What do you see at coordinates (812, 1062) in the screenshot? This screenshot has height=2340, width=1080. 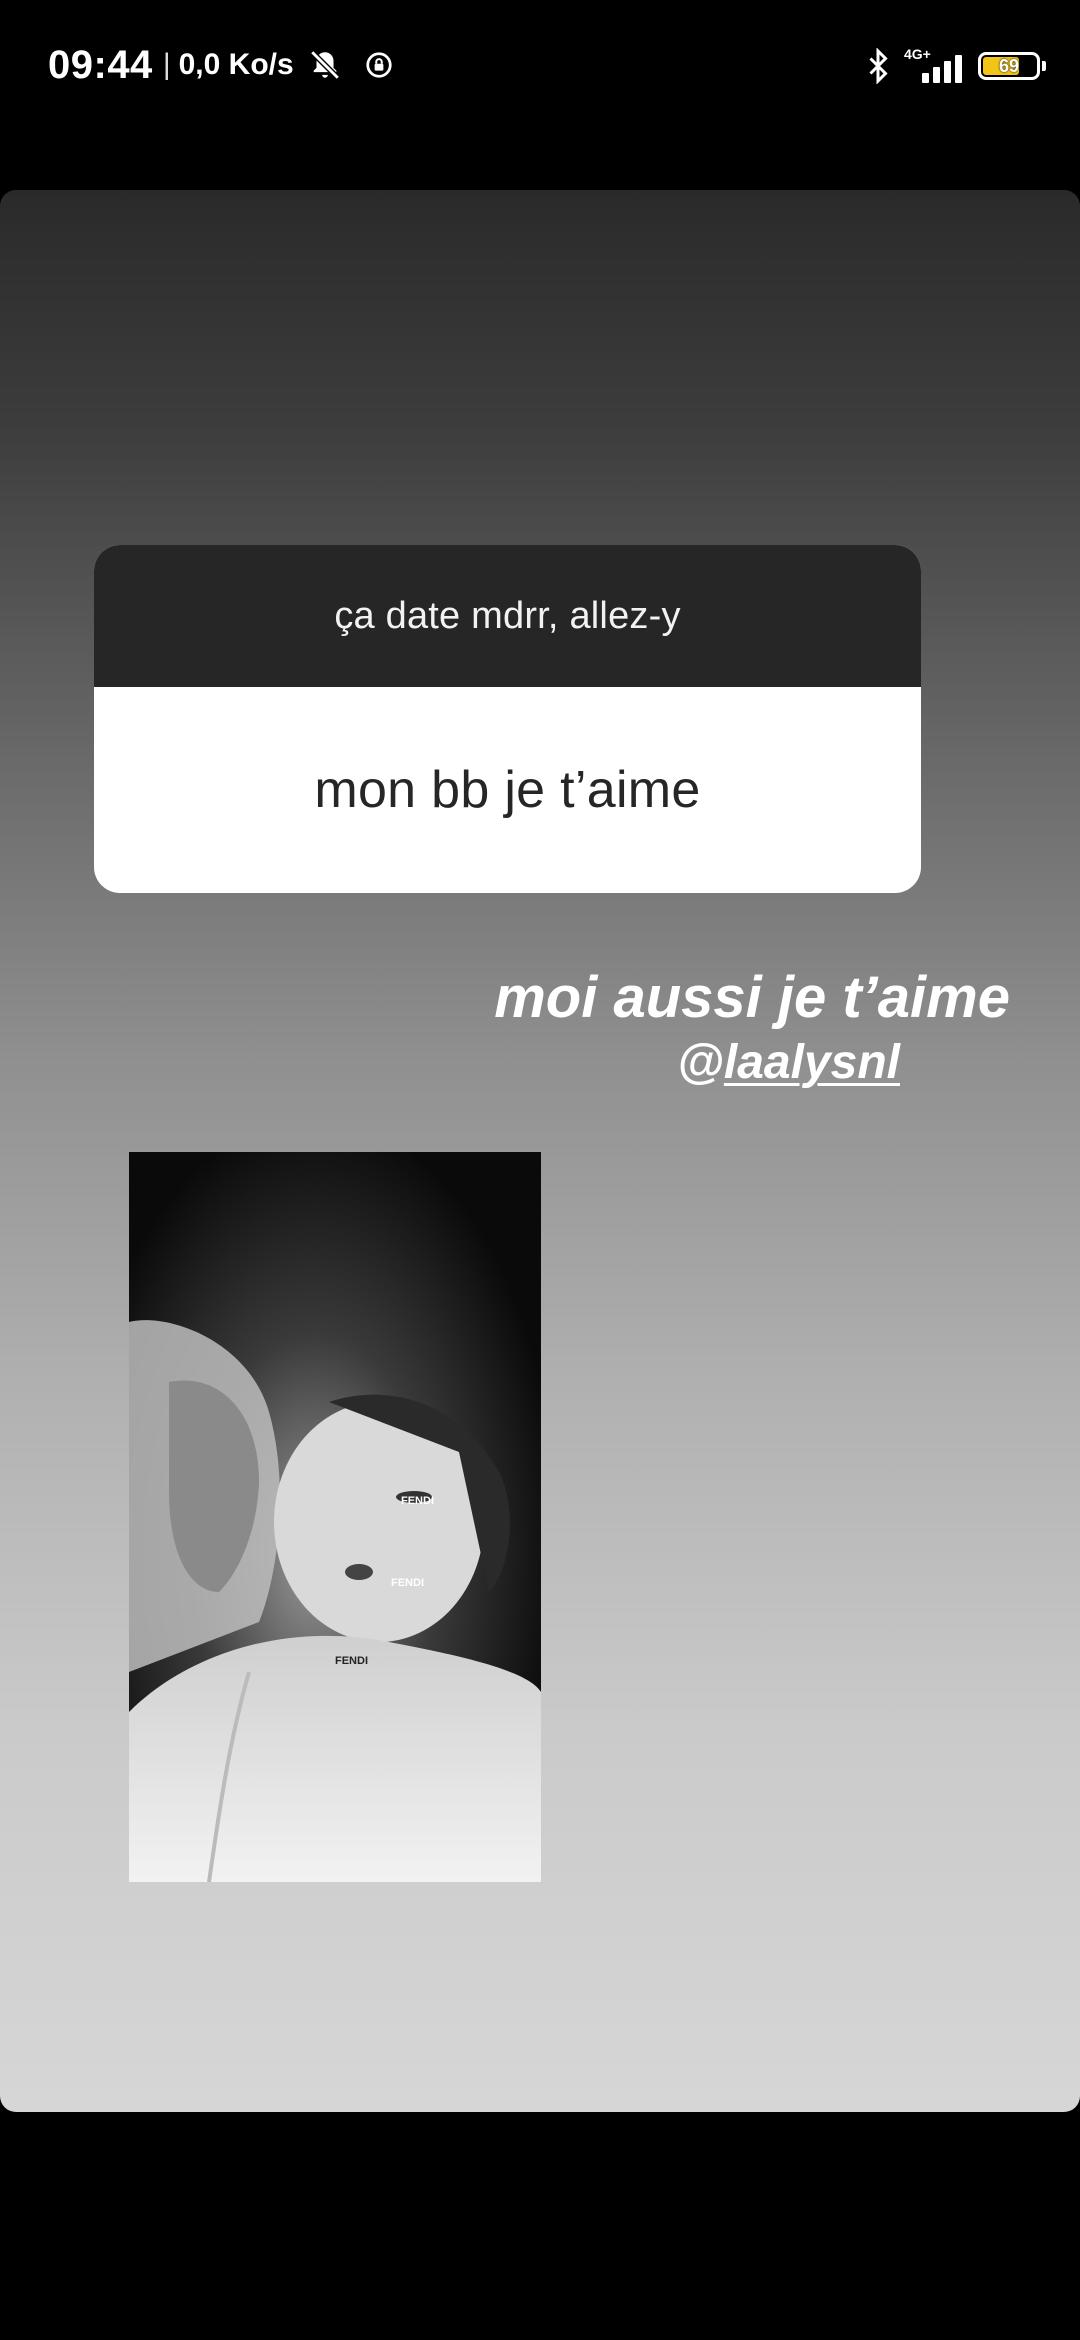 I see `mention-username: laalysnl` at bounding box center [812, 1062].